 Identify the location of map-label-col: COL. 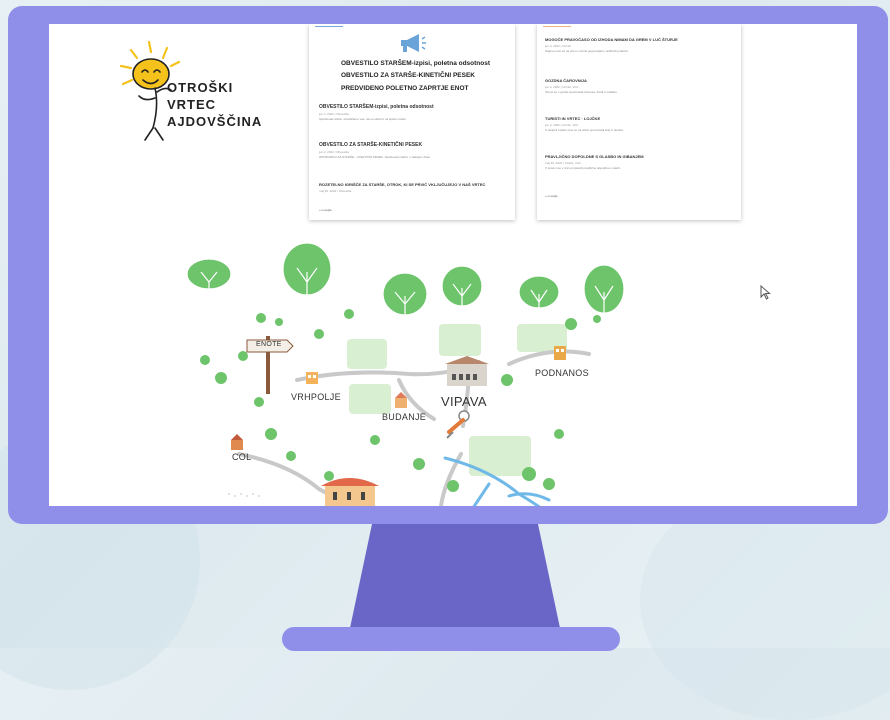
(241, 457).